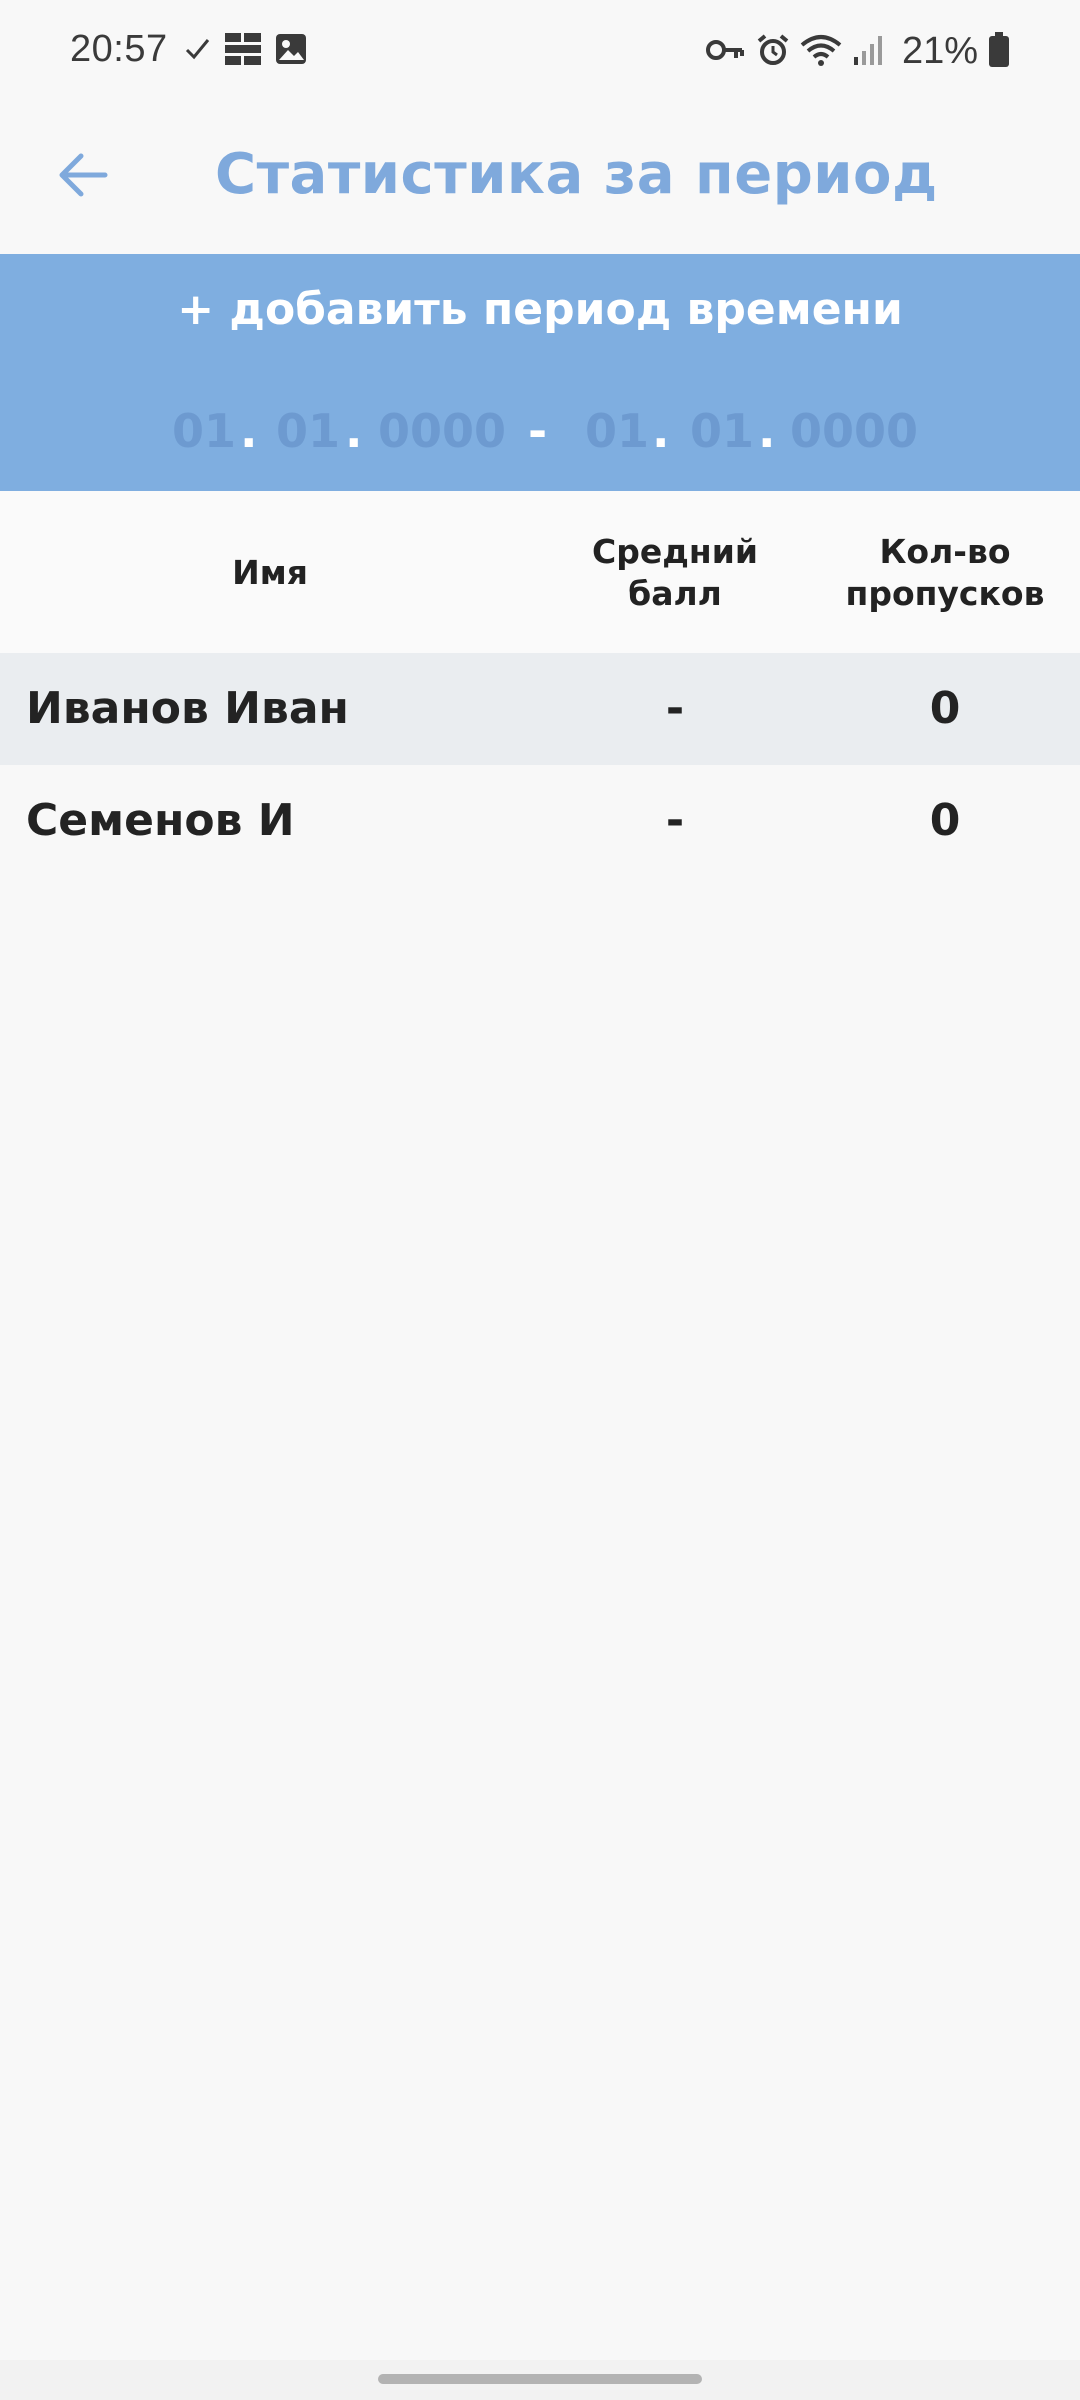 The height and width of the screenshot is (2400, 1080). What do you see at coordinates (617, 431) in the screenshot?
I see `end-day-input: 01` at bounding box center [617, 431].